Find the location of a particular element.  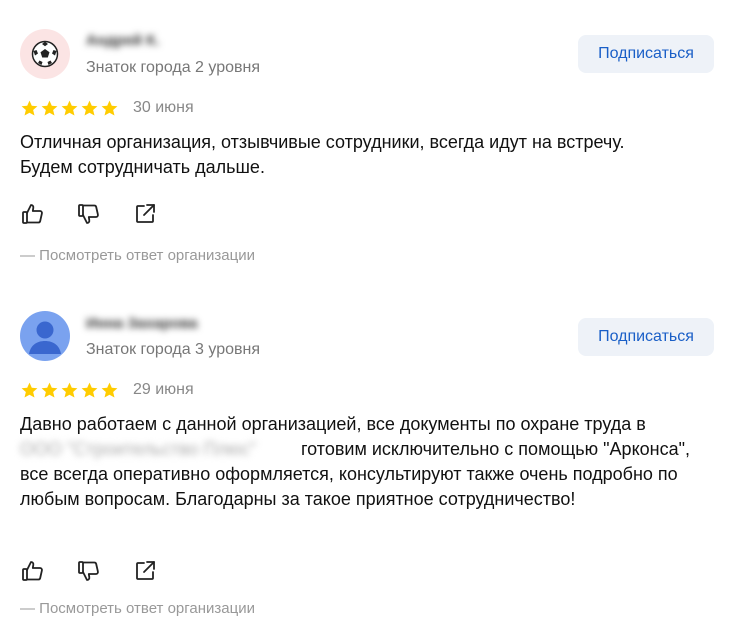

review-date: 30 июня is located at coordinates (163, 107).